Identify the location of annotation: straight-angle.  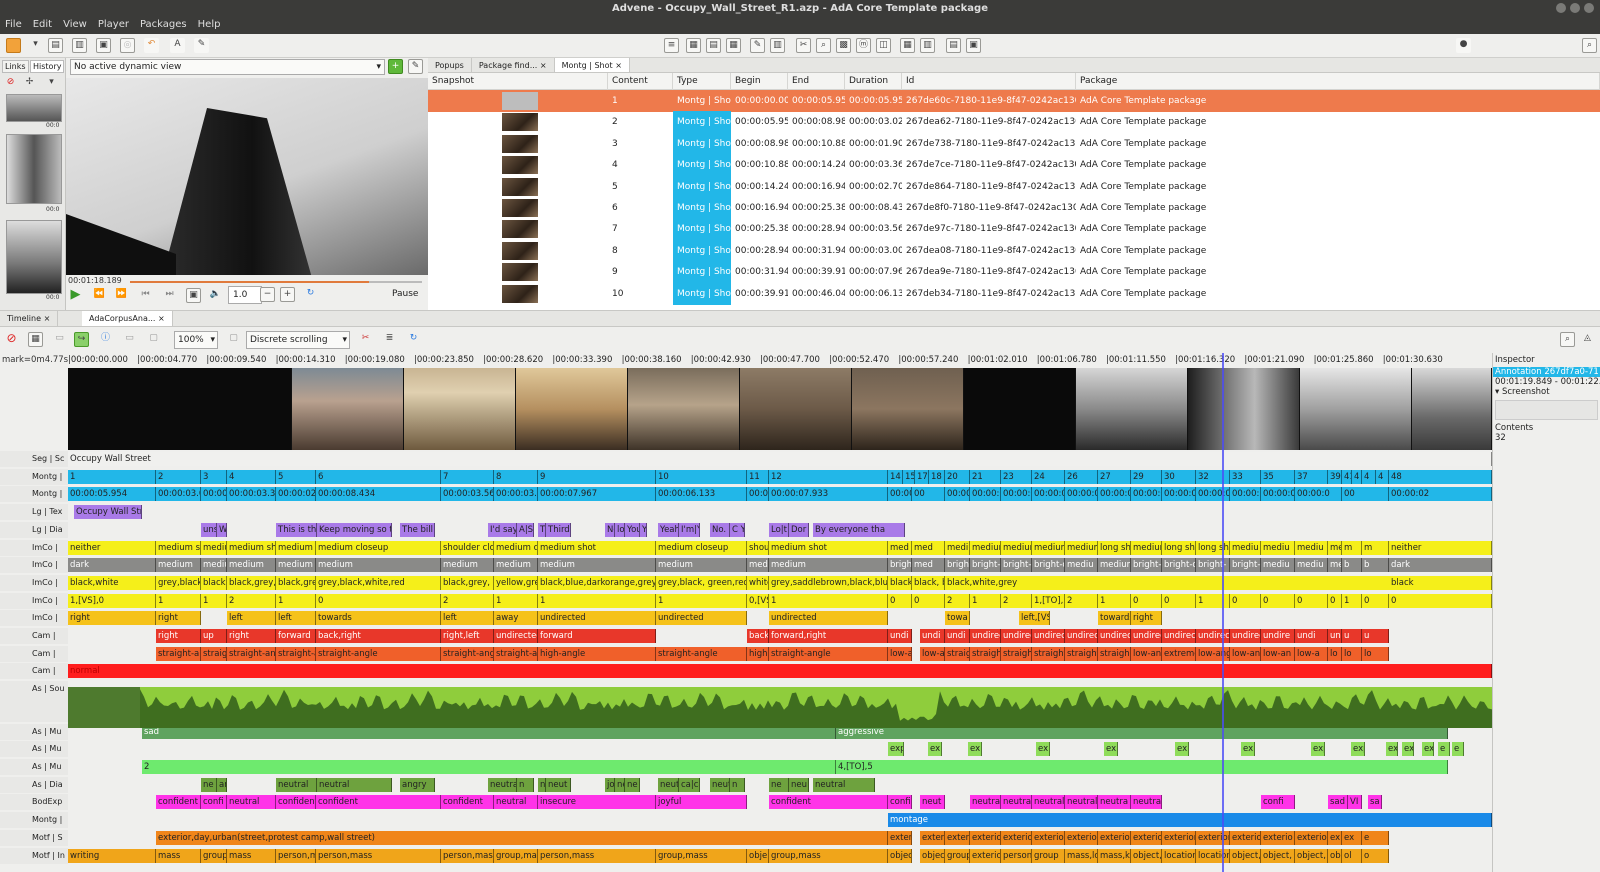
(701, 653).